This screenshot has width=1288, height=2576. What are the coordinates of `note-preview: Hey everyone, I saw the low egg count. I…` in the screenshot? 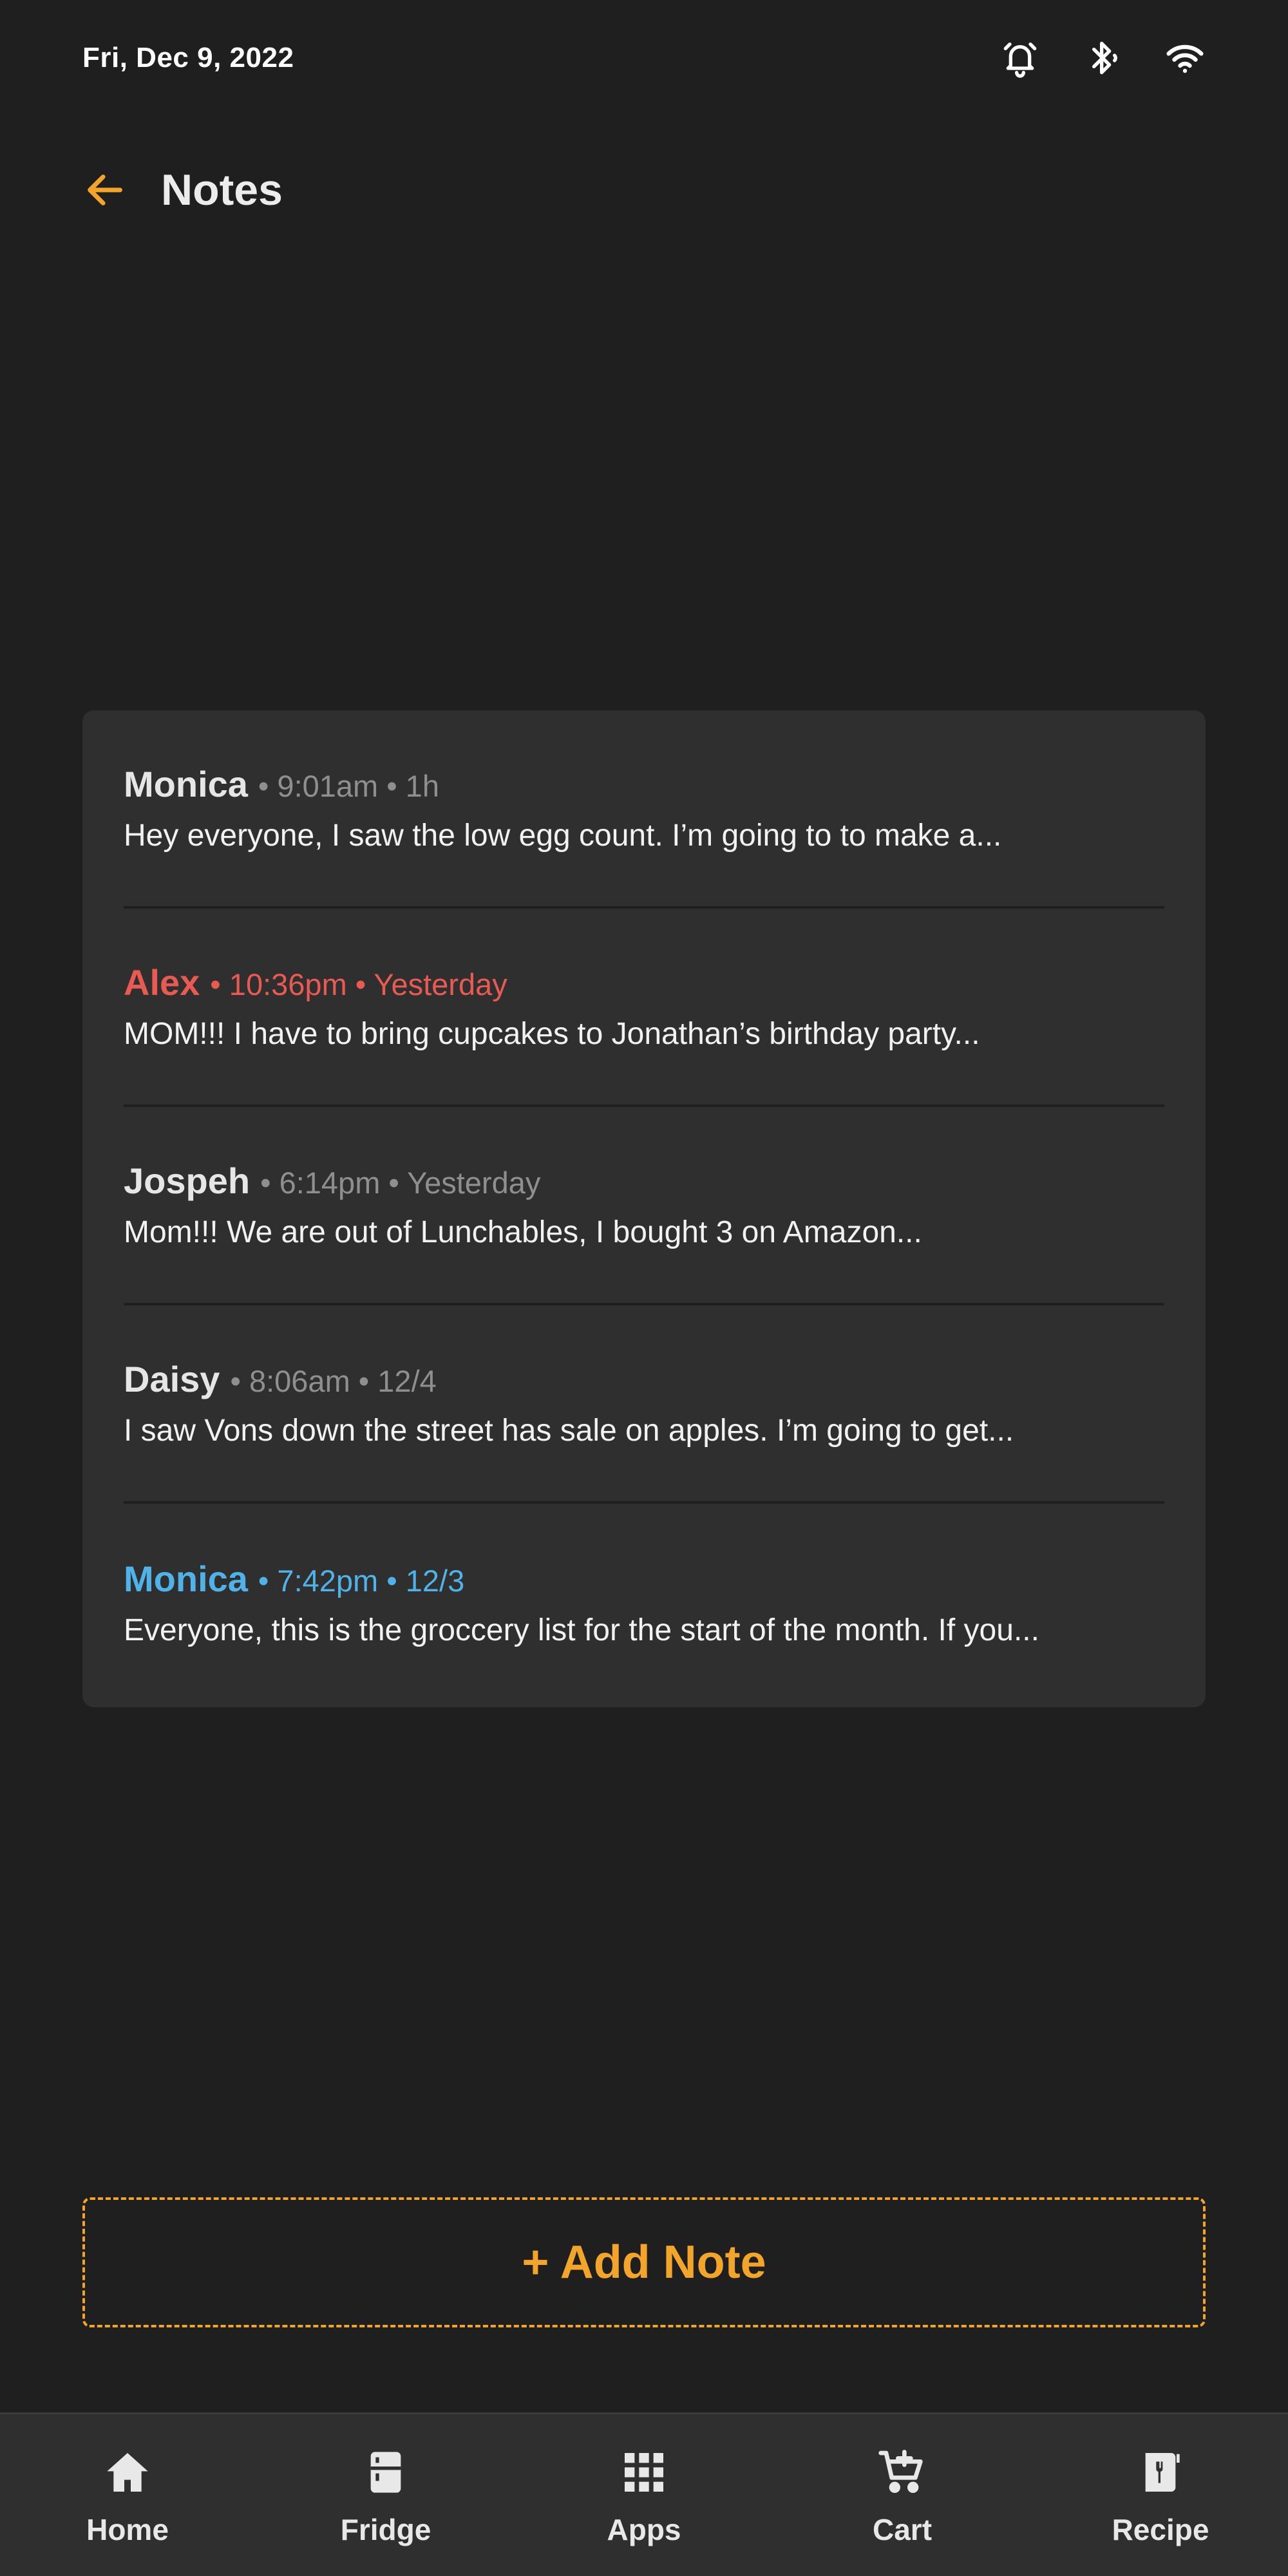 It's located at (563, 836).